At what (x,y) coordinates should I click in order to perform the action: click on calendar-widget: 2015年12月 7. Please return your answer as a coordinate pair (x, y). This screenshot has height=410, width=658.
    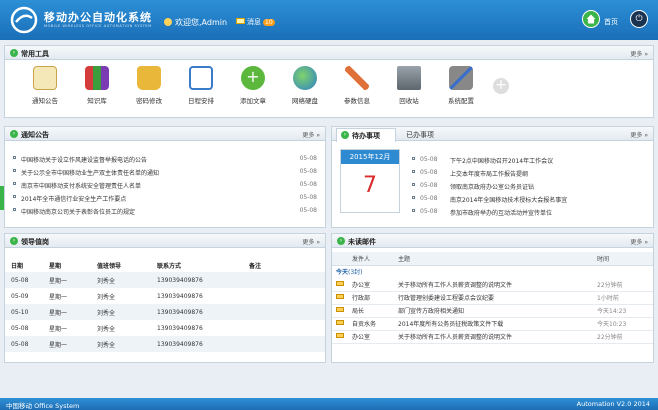
    Looking at the image, I should click on (370, 181).